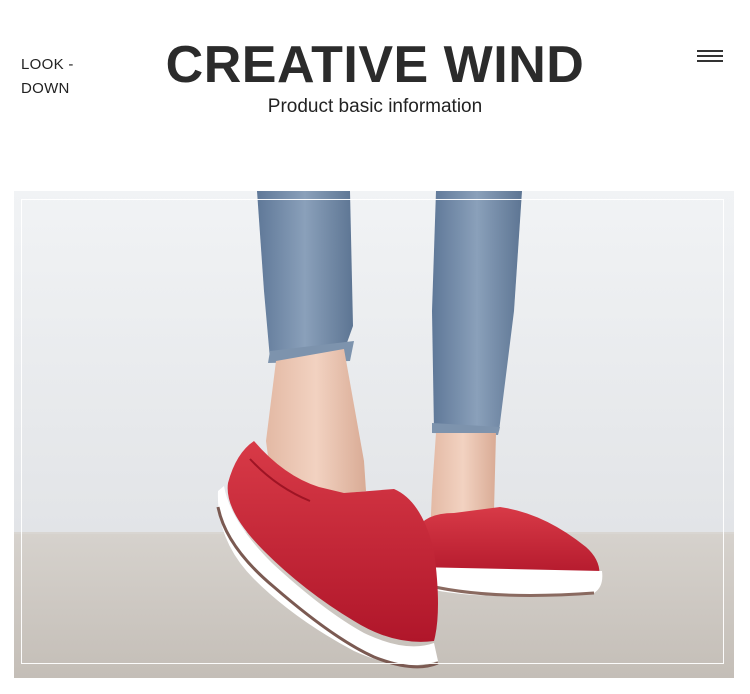  What do you see at coordinates (710, 57) in the screenshot?
I see `hamburger-menu-icon` at bounding box center [710, 57].